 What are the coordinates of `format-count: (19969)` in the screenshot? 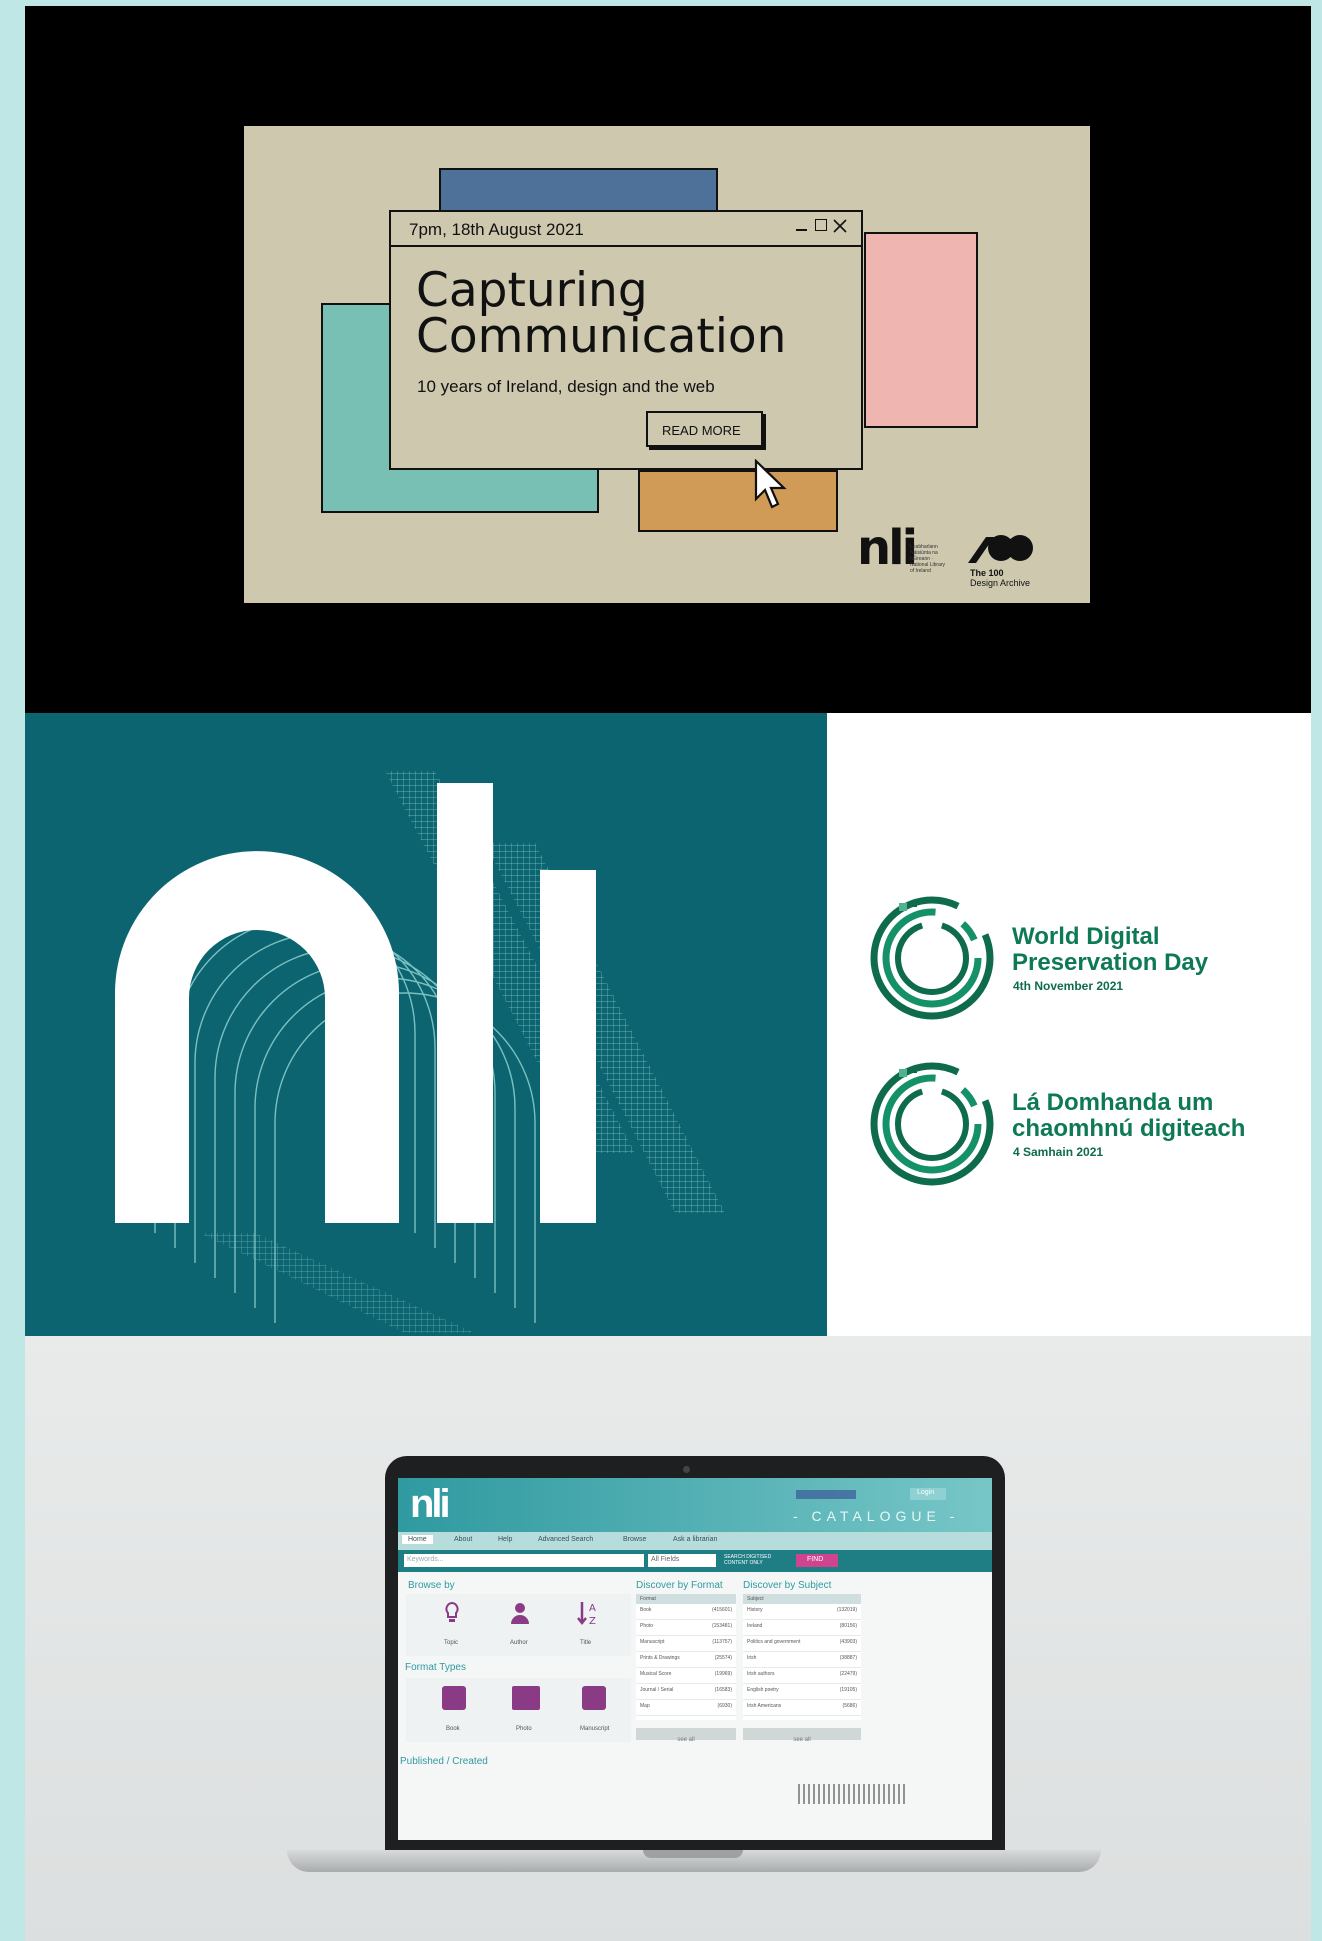 It's located at (723, 1674).